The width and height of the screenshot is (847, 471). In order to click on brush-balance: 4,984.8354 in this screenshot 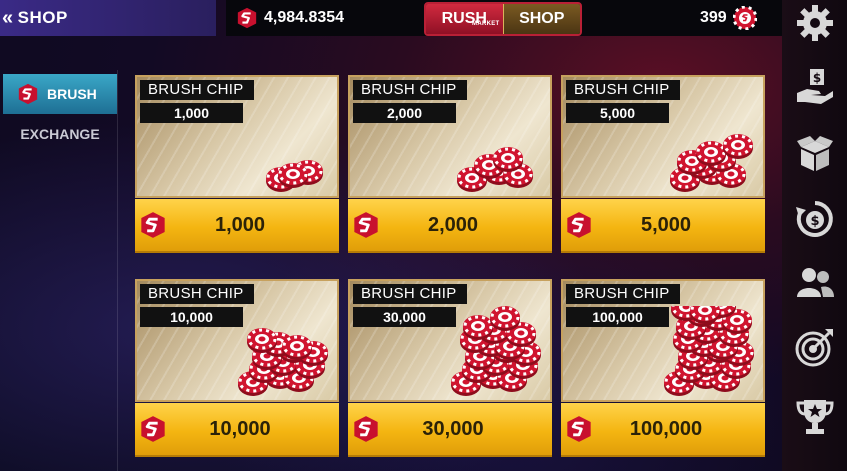, I will do `click(290, 18)`.